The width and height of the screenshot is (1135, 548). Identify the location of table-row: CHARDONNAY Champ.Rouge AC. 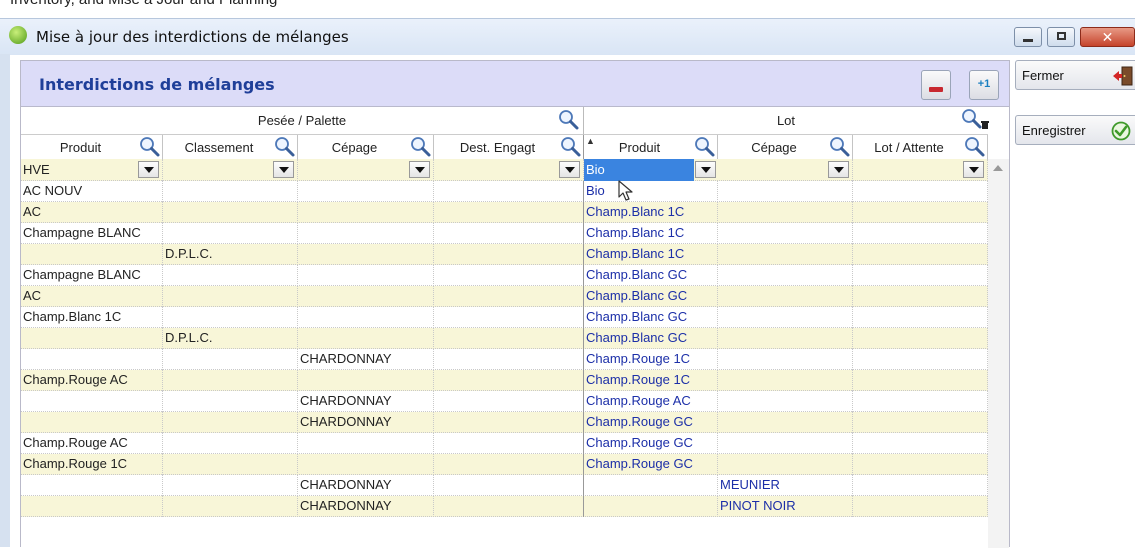
(504, 401).